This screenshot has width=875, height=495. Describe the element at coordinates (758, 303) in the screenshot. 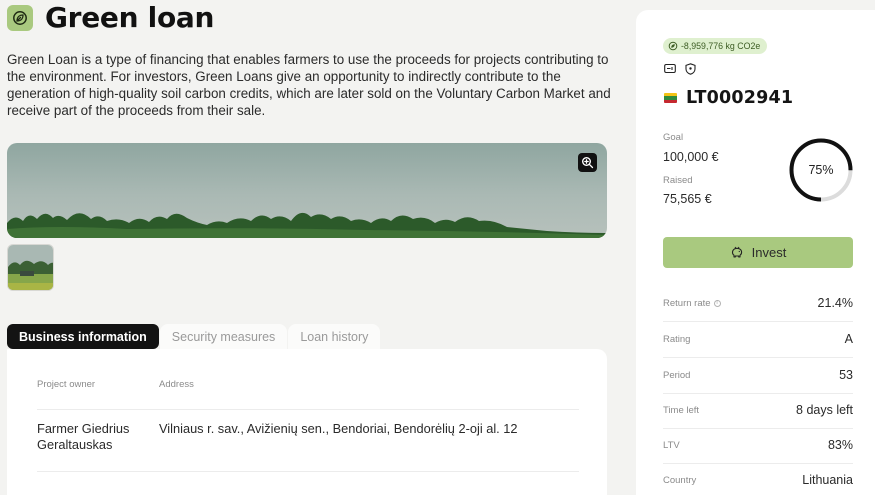

I see `stat-return-rate: Return rate i 21.4%` at that location.